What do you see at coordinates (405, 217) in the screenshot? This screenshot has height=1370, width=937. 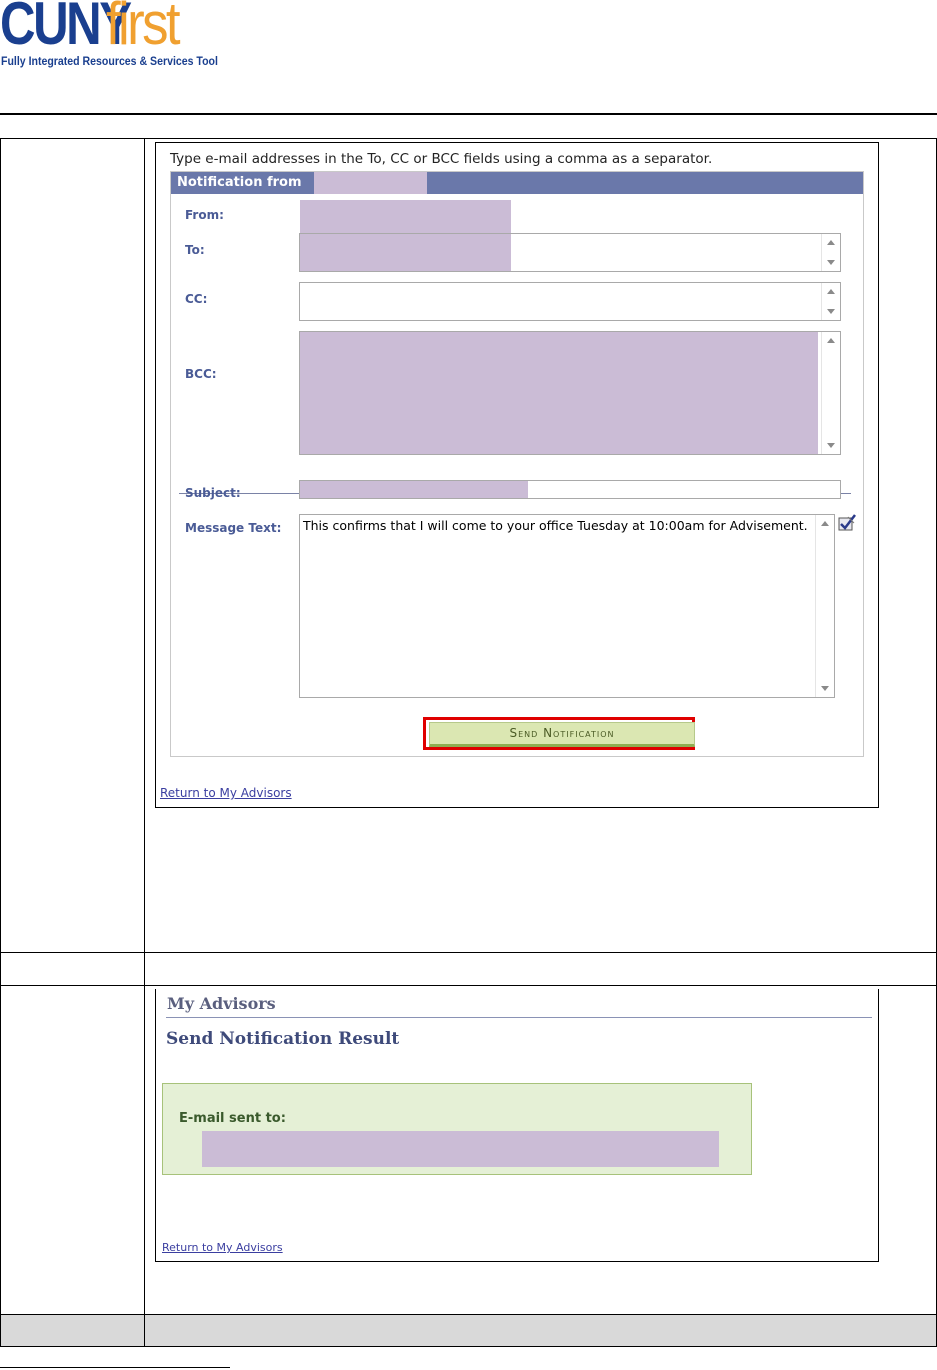 I see `from-field-redacted` at bounding box center [405, 217].